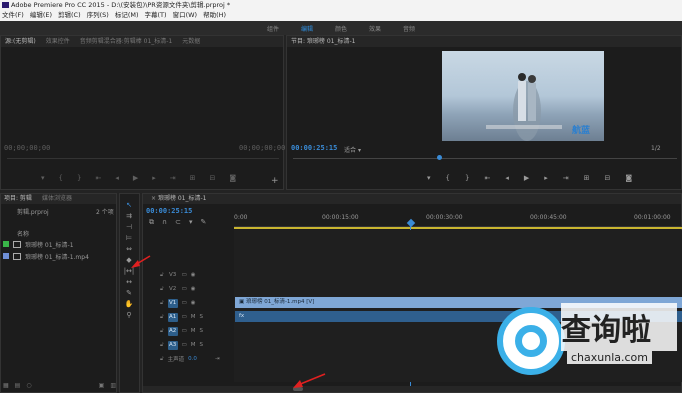  What do you see at coordinates (609, 357) in the screenshot?
I see `watermark-url: chaxunla.com` at bounding box center [609, 357].